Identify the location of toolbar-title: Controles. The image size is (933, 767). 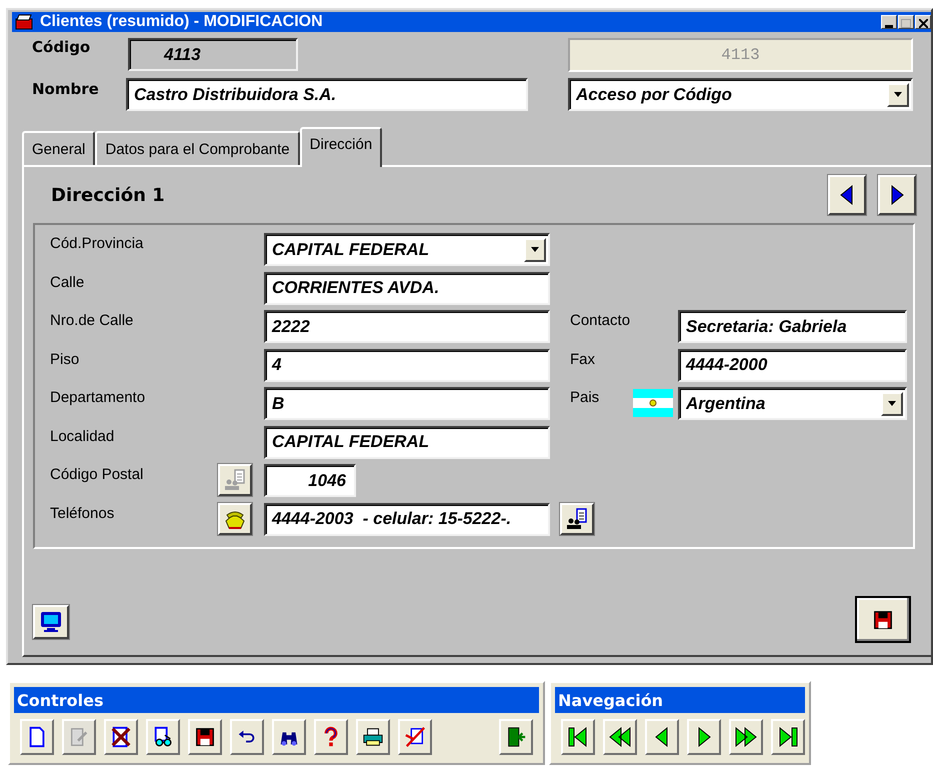
(276, 700).